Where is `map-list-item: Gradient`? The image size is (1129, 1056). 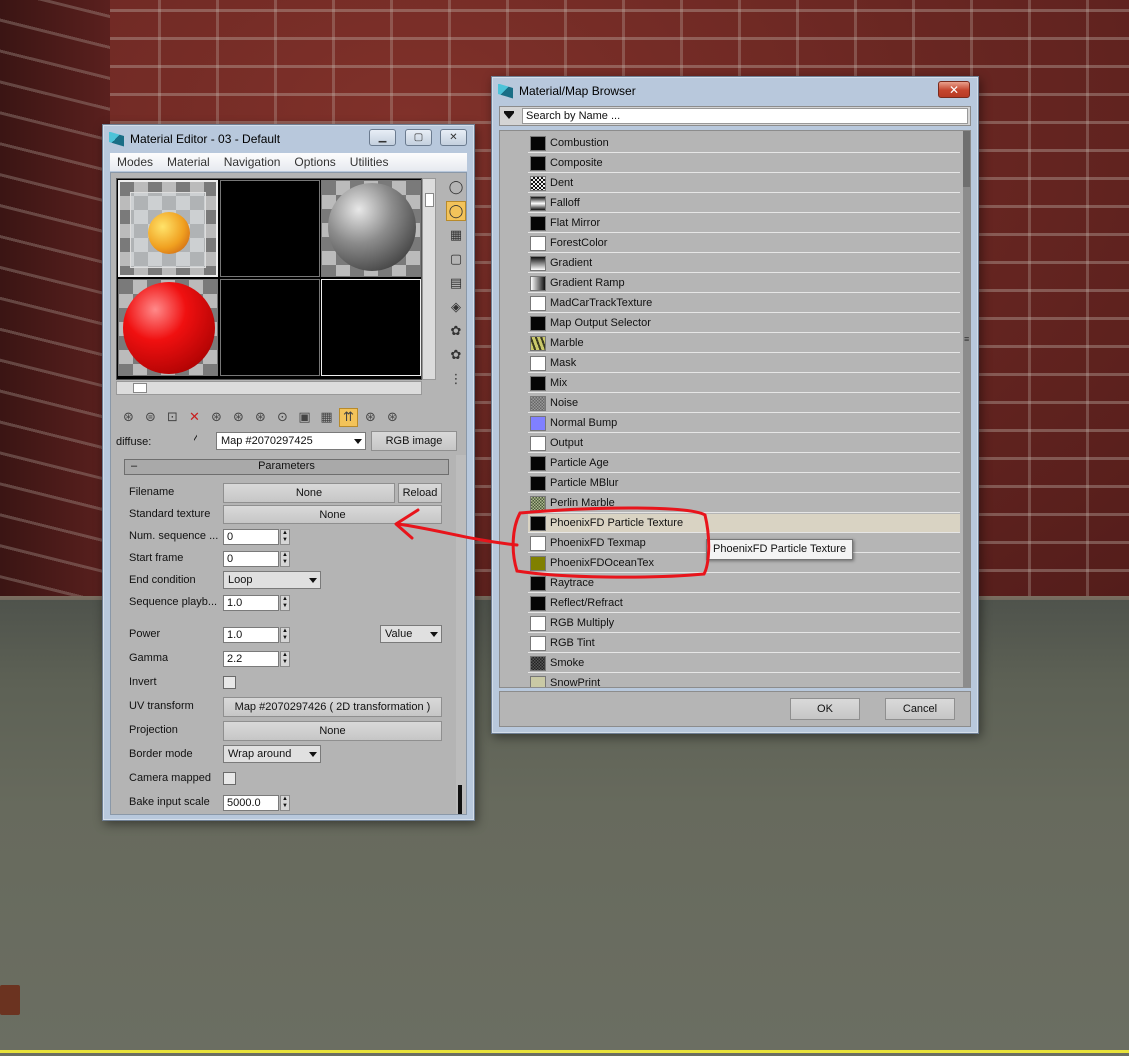 map-list-item: Gradient is located at coordinates (744, 263).